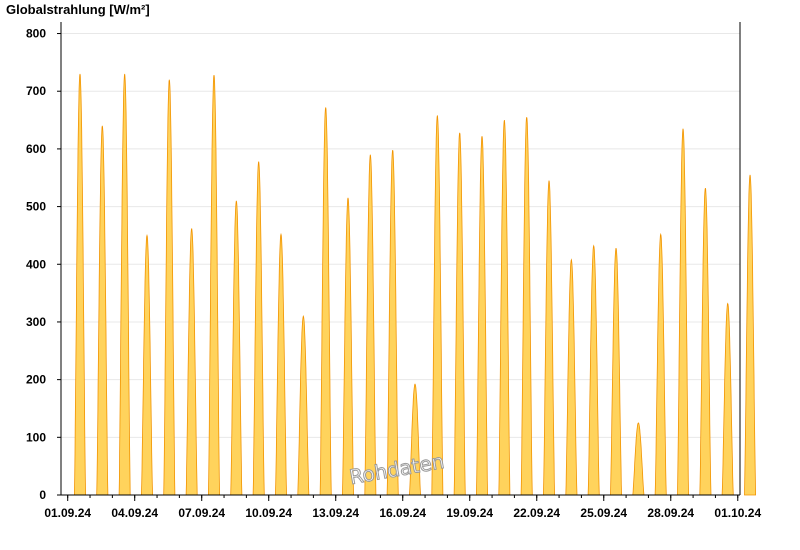 This screenshot has width=800, height=550. I want to click on y-axis-ticks: 0 100 200 300 400 500 600 700 800, so click(43, 264).